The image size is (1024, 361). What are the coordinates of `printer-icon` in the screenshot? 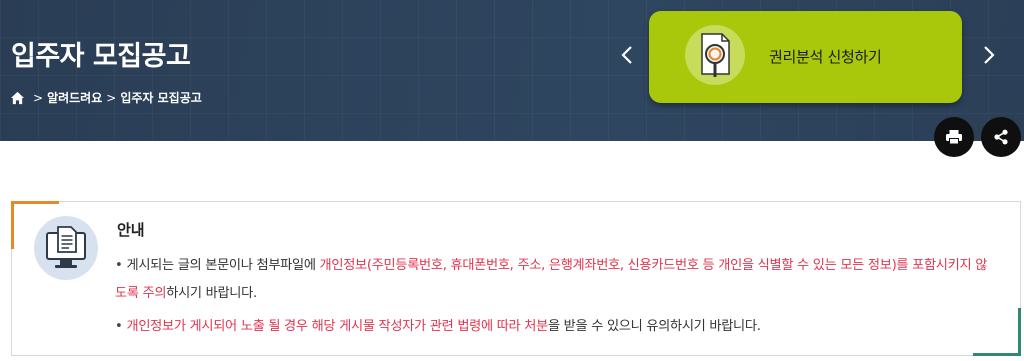 It's located at (954, 137).